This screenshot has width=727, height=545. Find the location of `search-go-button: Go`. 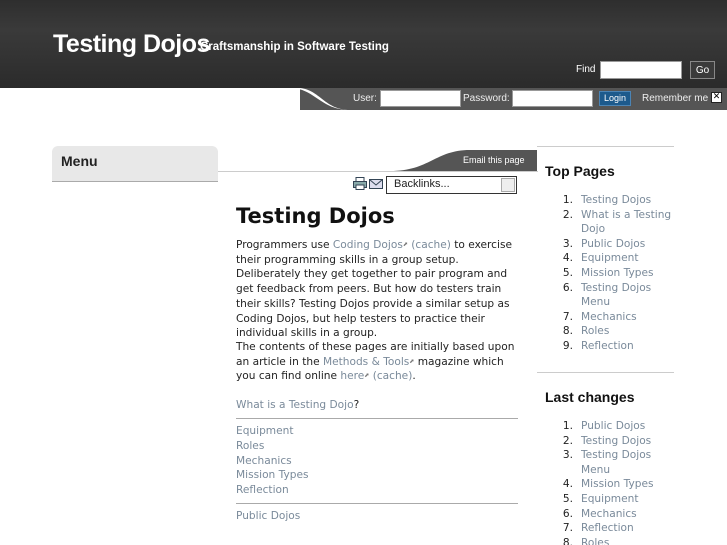

search-go-button: Go is located at coordinates (702, 70).